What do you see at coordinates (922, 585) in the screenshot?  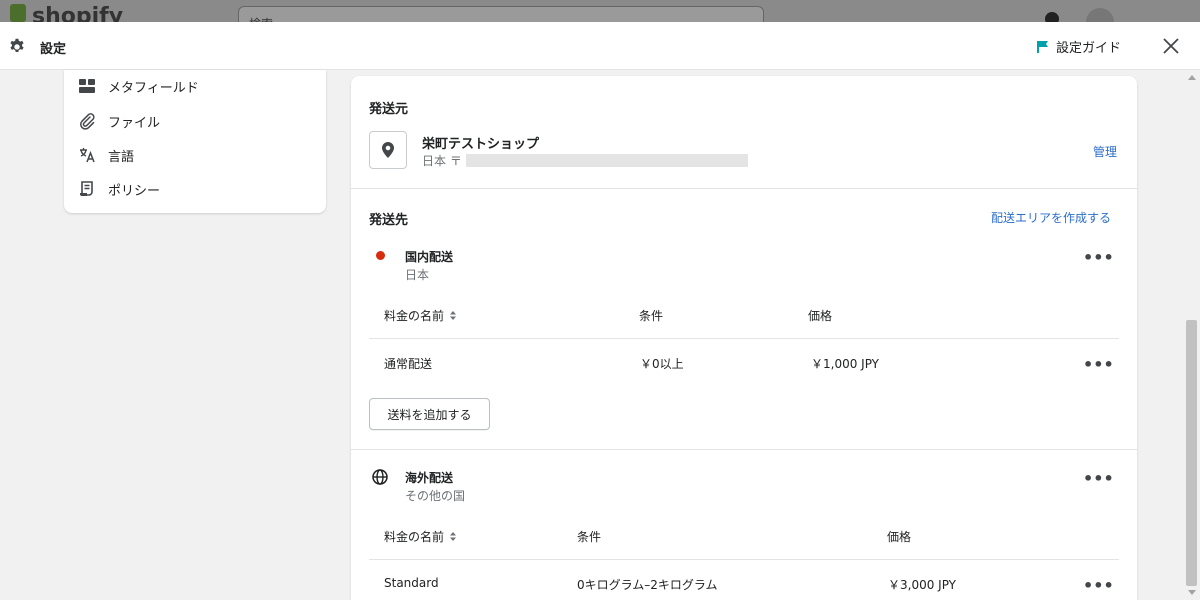 I see `price-cell: ￥3,000 JPY` at bounding box center [922, 585].